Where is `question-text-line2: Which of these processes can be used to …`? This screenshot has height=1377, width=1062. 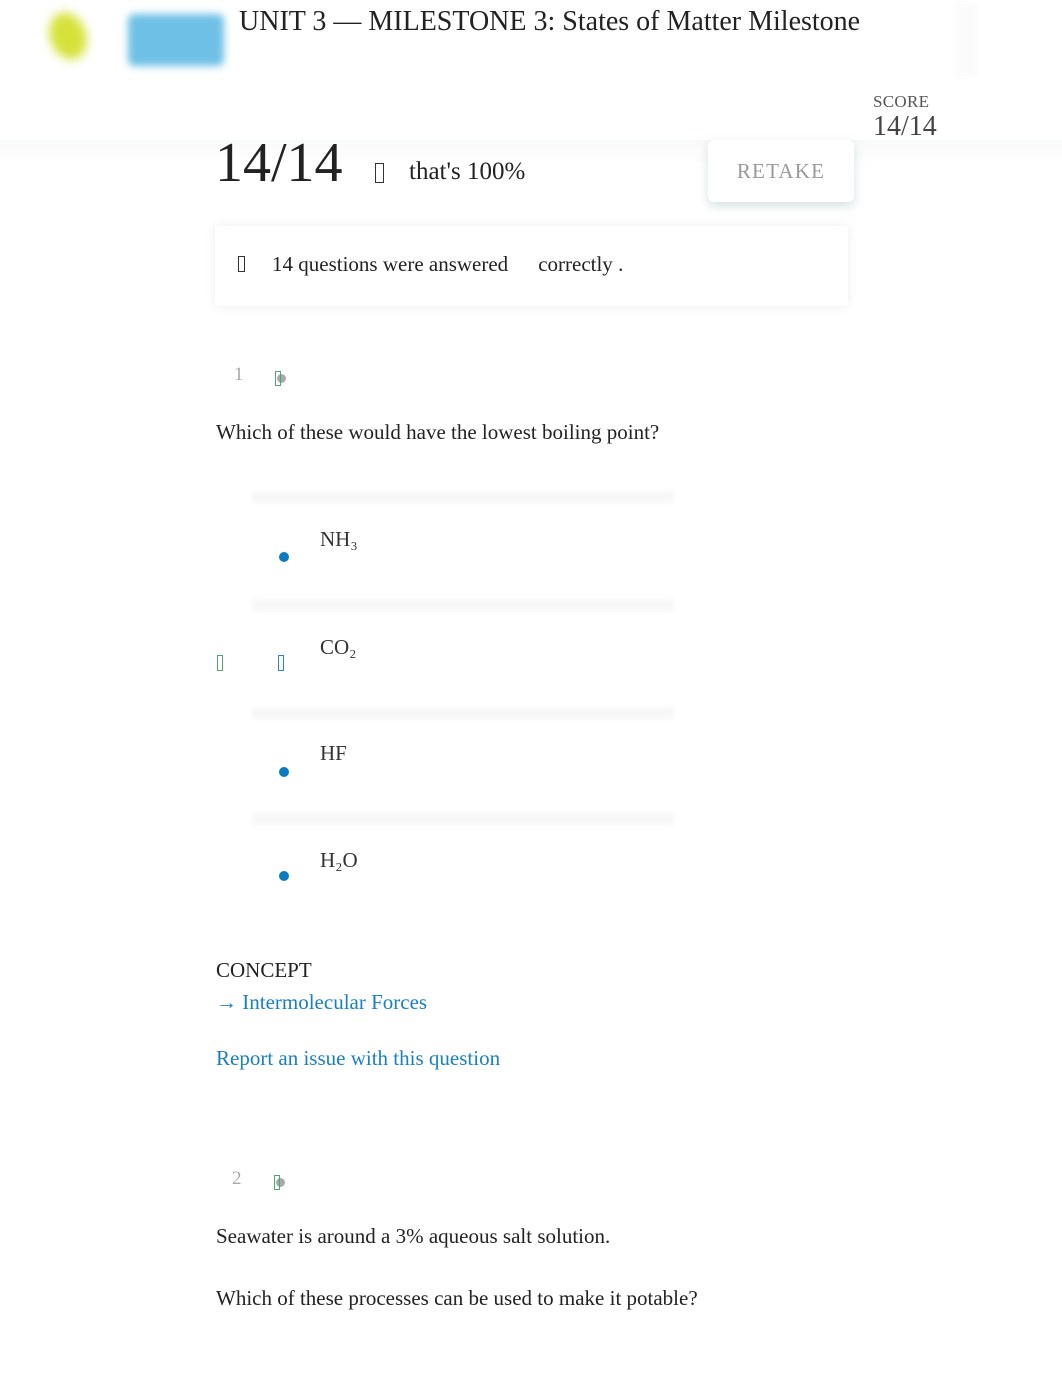
question-text-line2: Which of these processes can be used to … is located at coordinates (457, 1298).